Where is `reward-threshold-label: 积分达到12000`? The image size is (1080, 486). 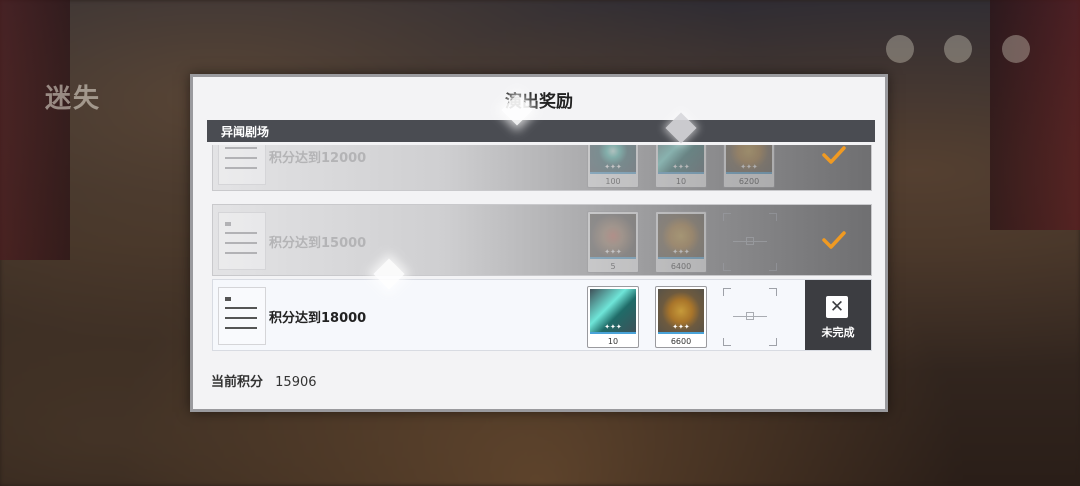 reward-threshold-label: 积分达到12000 is located at coordinates (318, 158).